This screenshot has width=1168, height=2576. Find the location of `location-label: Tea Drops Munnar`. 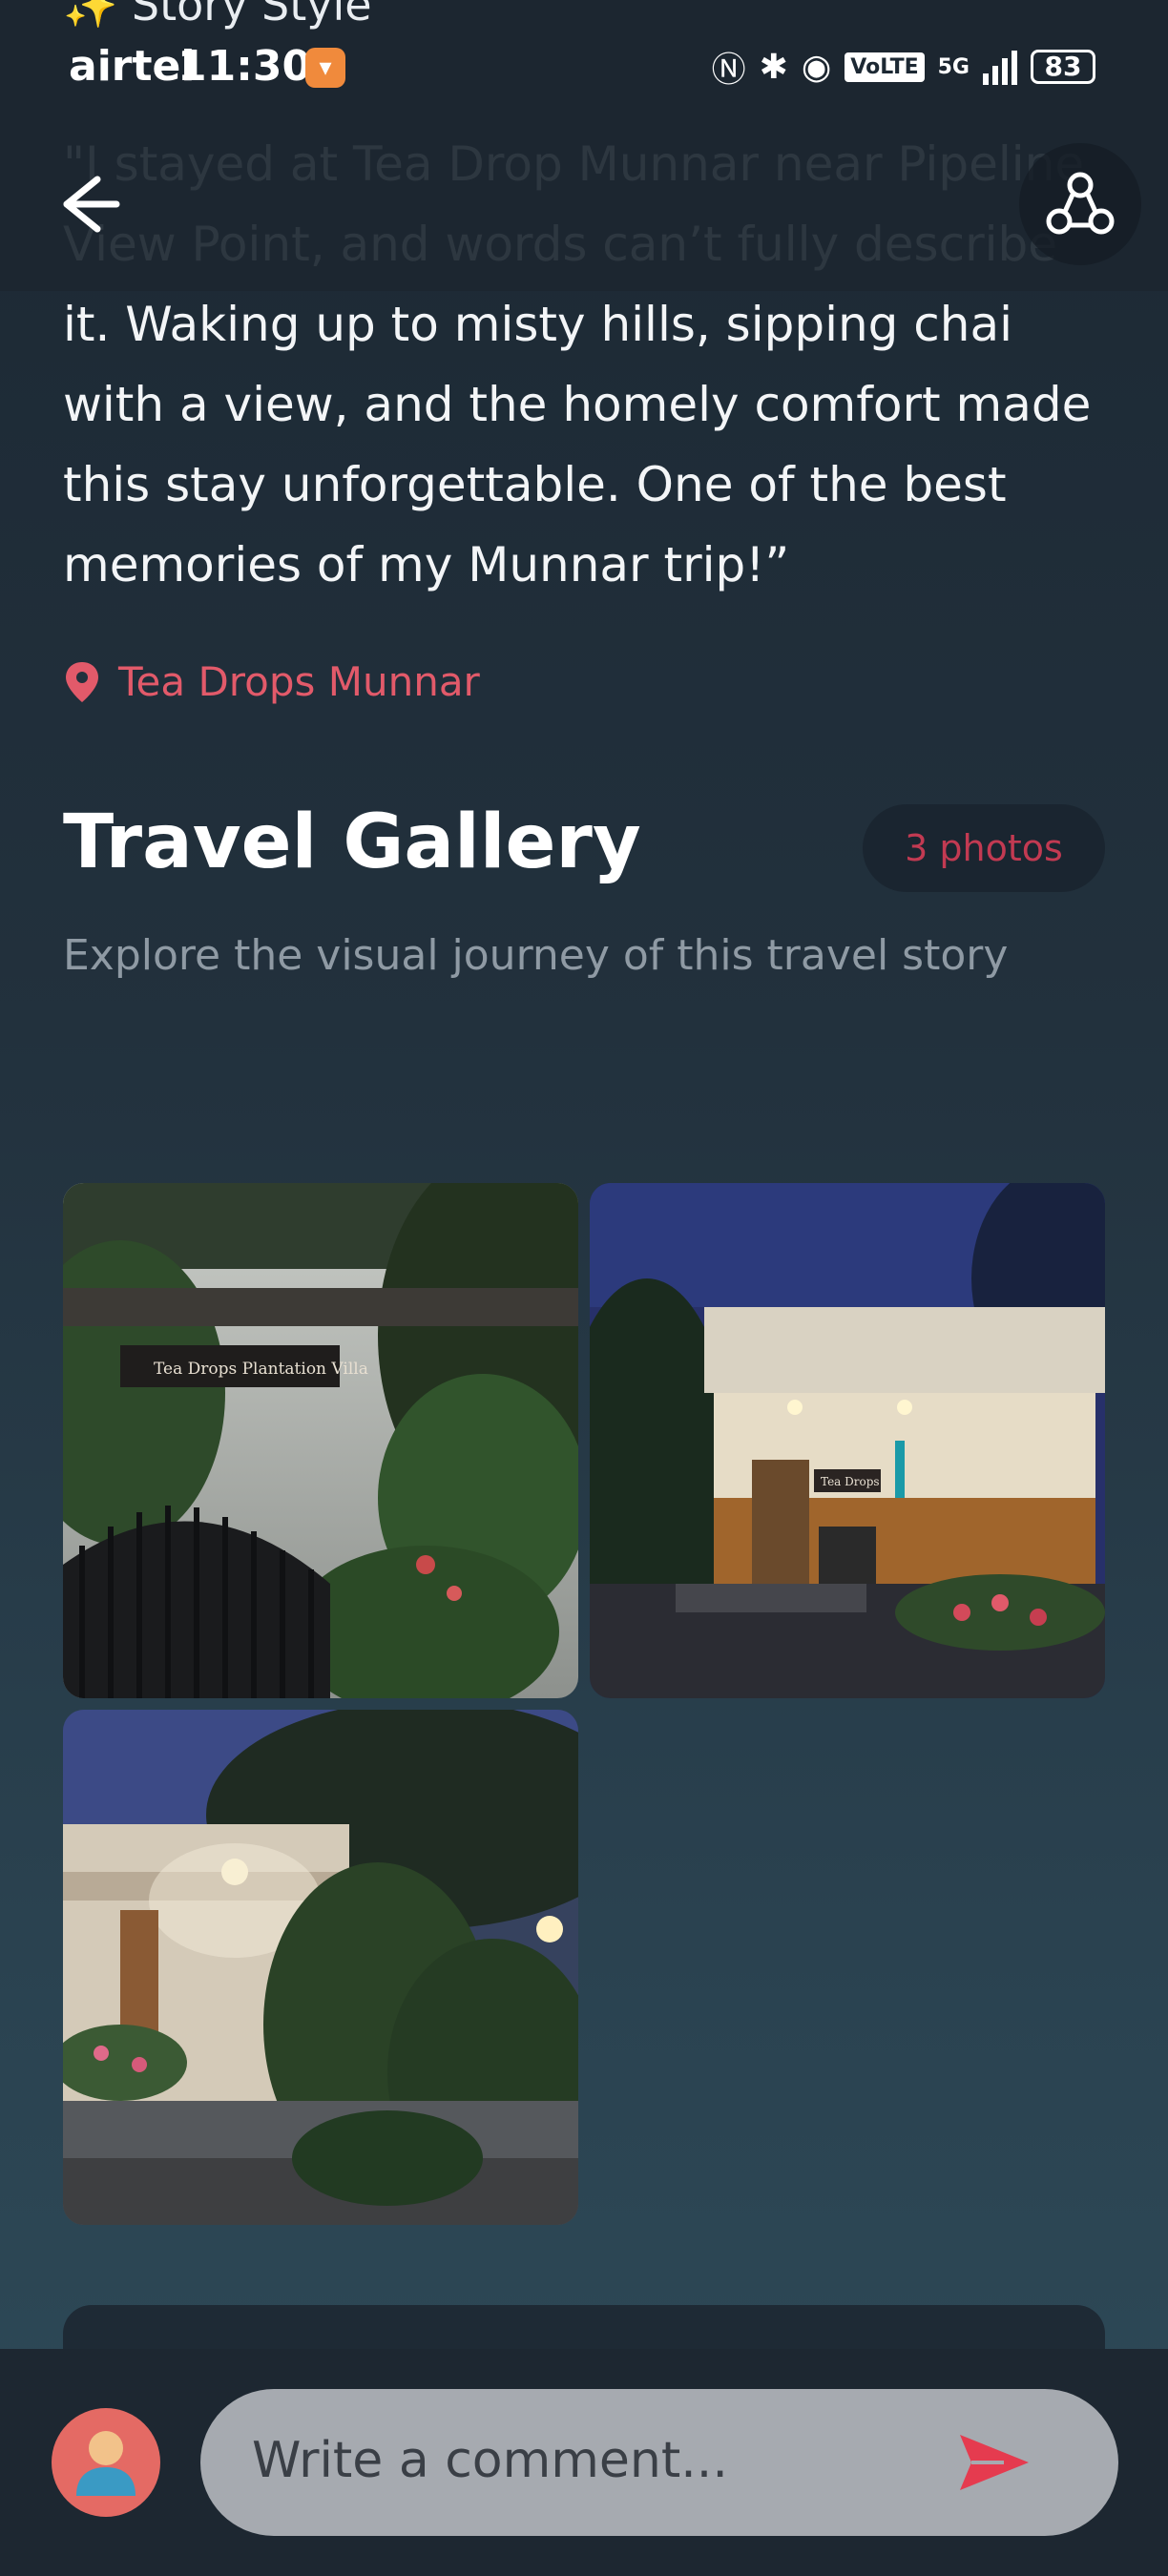

location-label: Tea Drops Munnar is located at coordinates (299, 681).